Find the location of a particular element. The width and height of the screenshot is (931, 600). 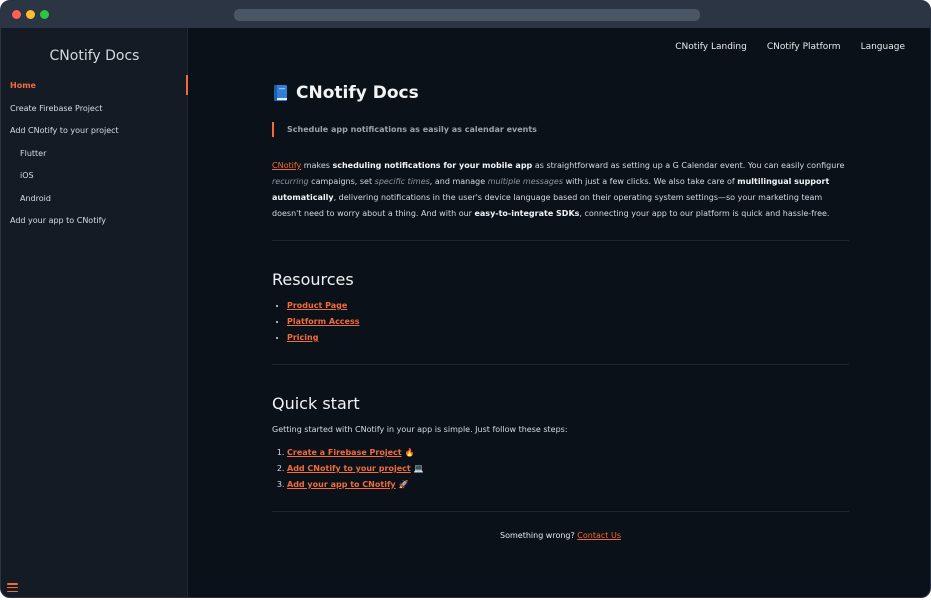

resources-heading: Resources is located at coordinates (313, 279).